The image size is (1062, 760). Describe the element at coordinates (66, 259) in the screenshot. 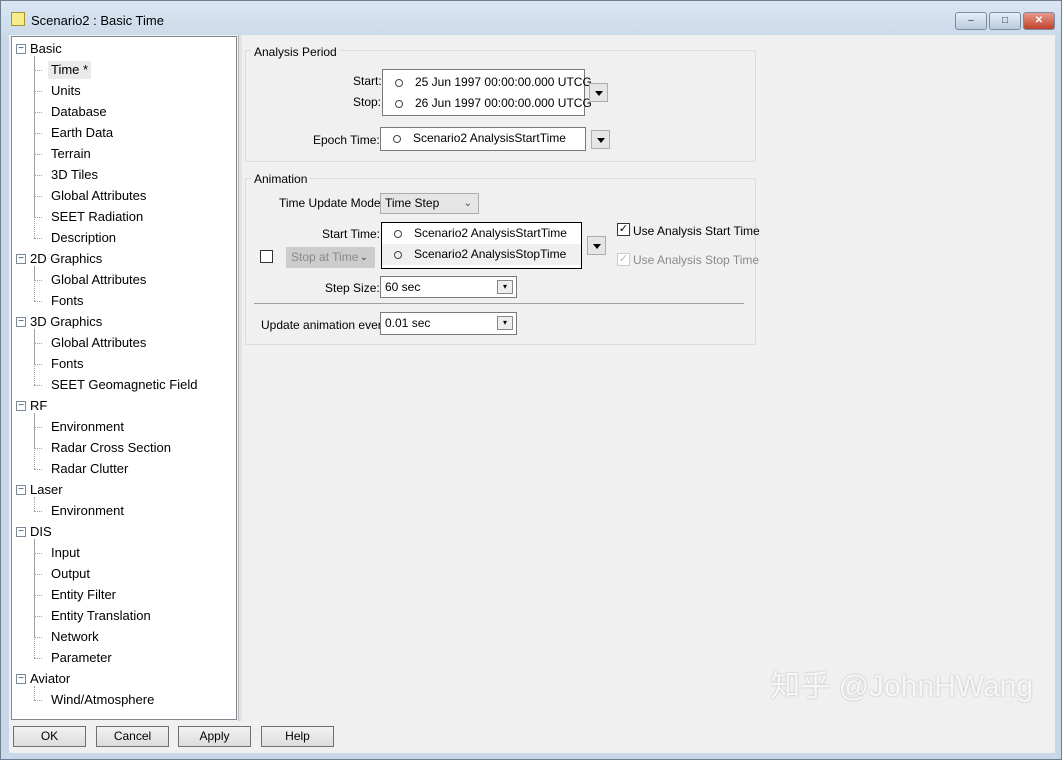

I see `tree-category: 2D Graphics` at that location.